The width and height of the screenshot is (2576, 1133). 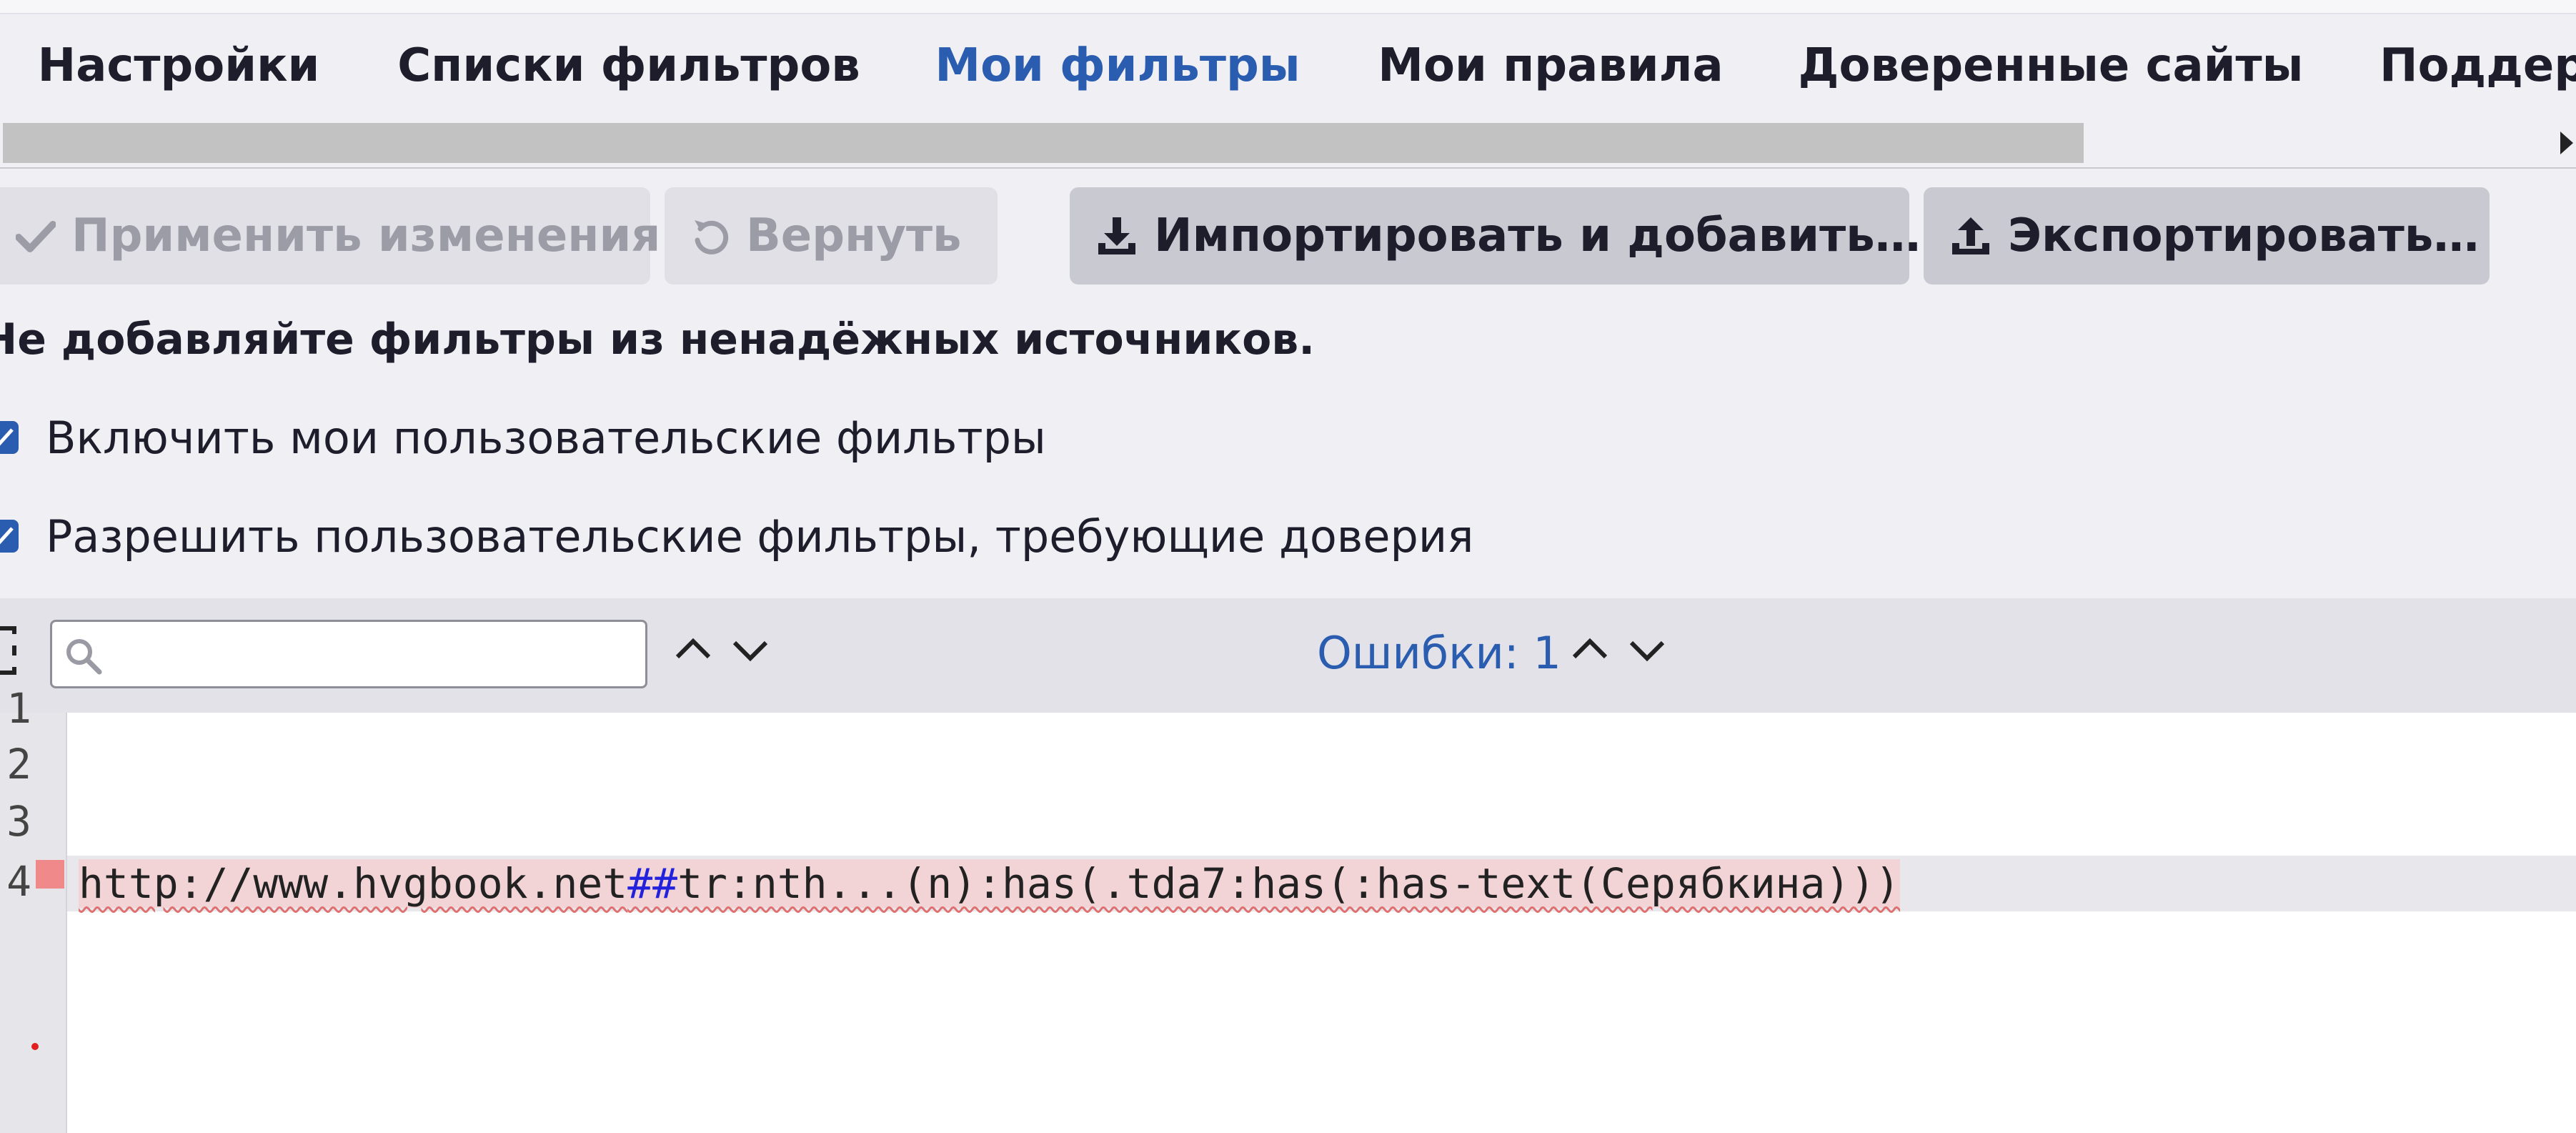 What do you see at coordinates (629, 66) in the screenshot?
I see `tab-filter-lists: Списки фильтров` at bounding box center [629, 66].